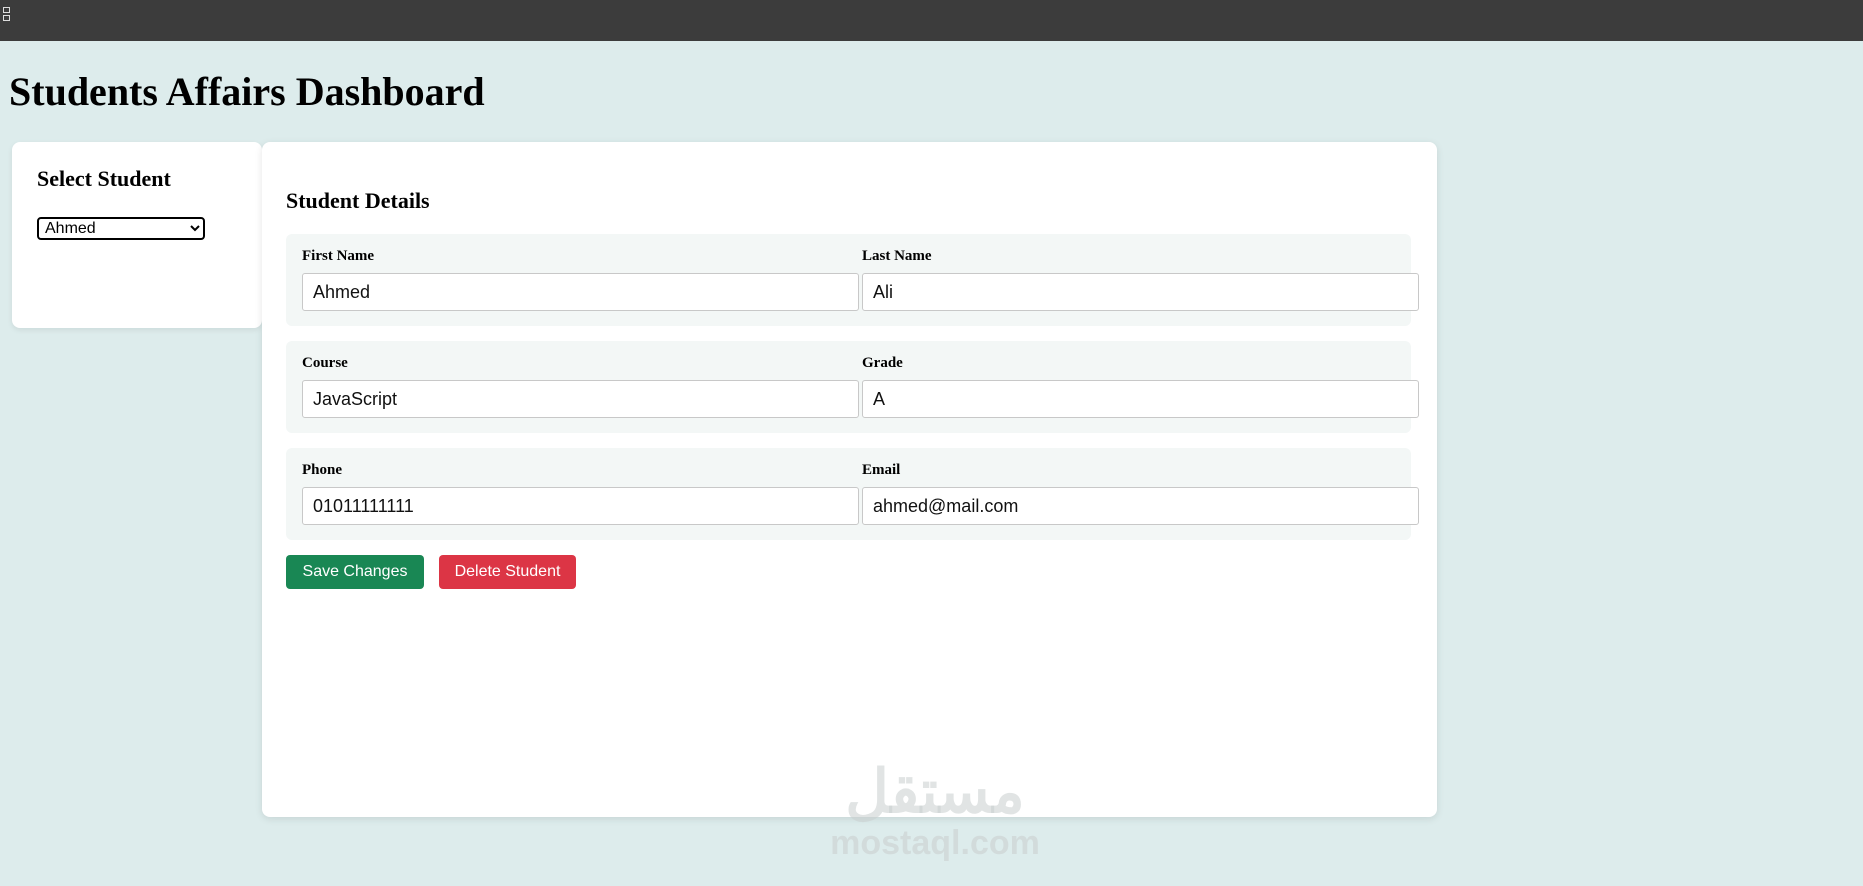 This screenshot has width=1863, height=886. I want to click on course-field: Course, so click(580, 386).